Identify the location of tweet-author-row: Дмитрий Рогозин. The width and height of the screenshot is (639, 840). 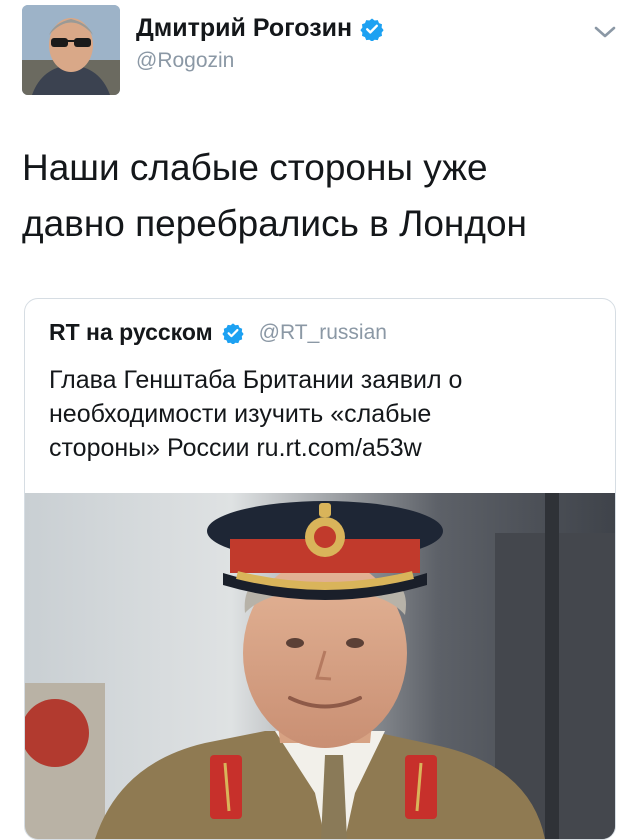
(260, 28).